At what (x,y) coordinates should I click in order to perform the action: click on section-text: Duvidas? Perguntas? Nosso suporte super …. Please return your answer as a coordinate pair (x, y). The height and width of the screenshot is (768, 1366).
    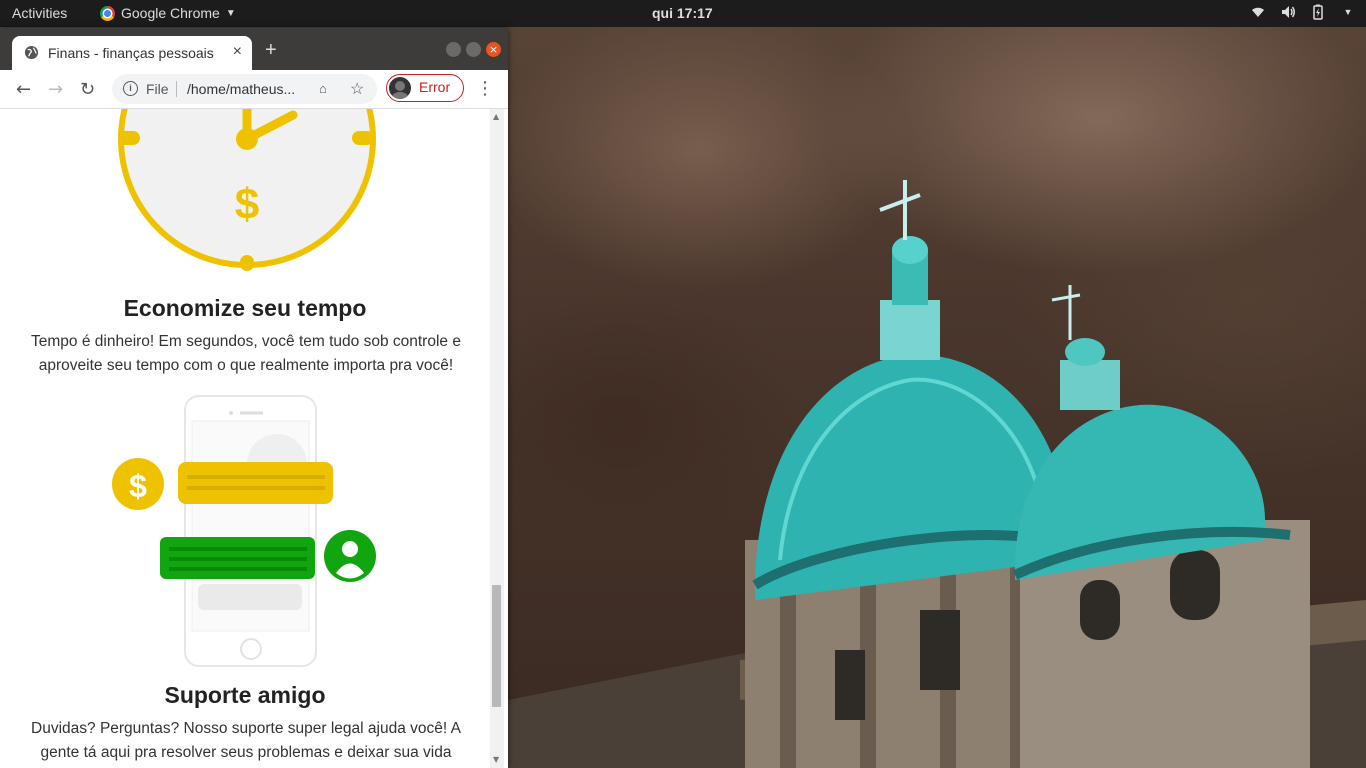
    Looking at the image, I should click on (246, 740).